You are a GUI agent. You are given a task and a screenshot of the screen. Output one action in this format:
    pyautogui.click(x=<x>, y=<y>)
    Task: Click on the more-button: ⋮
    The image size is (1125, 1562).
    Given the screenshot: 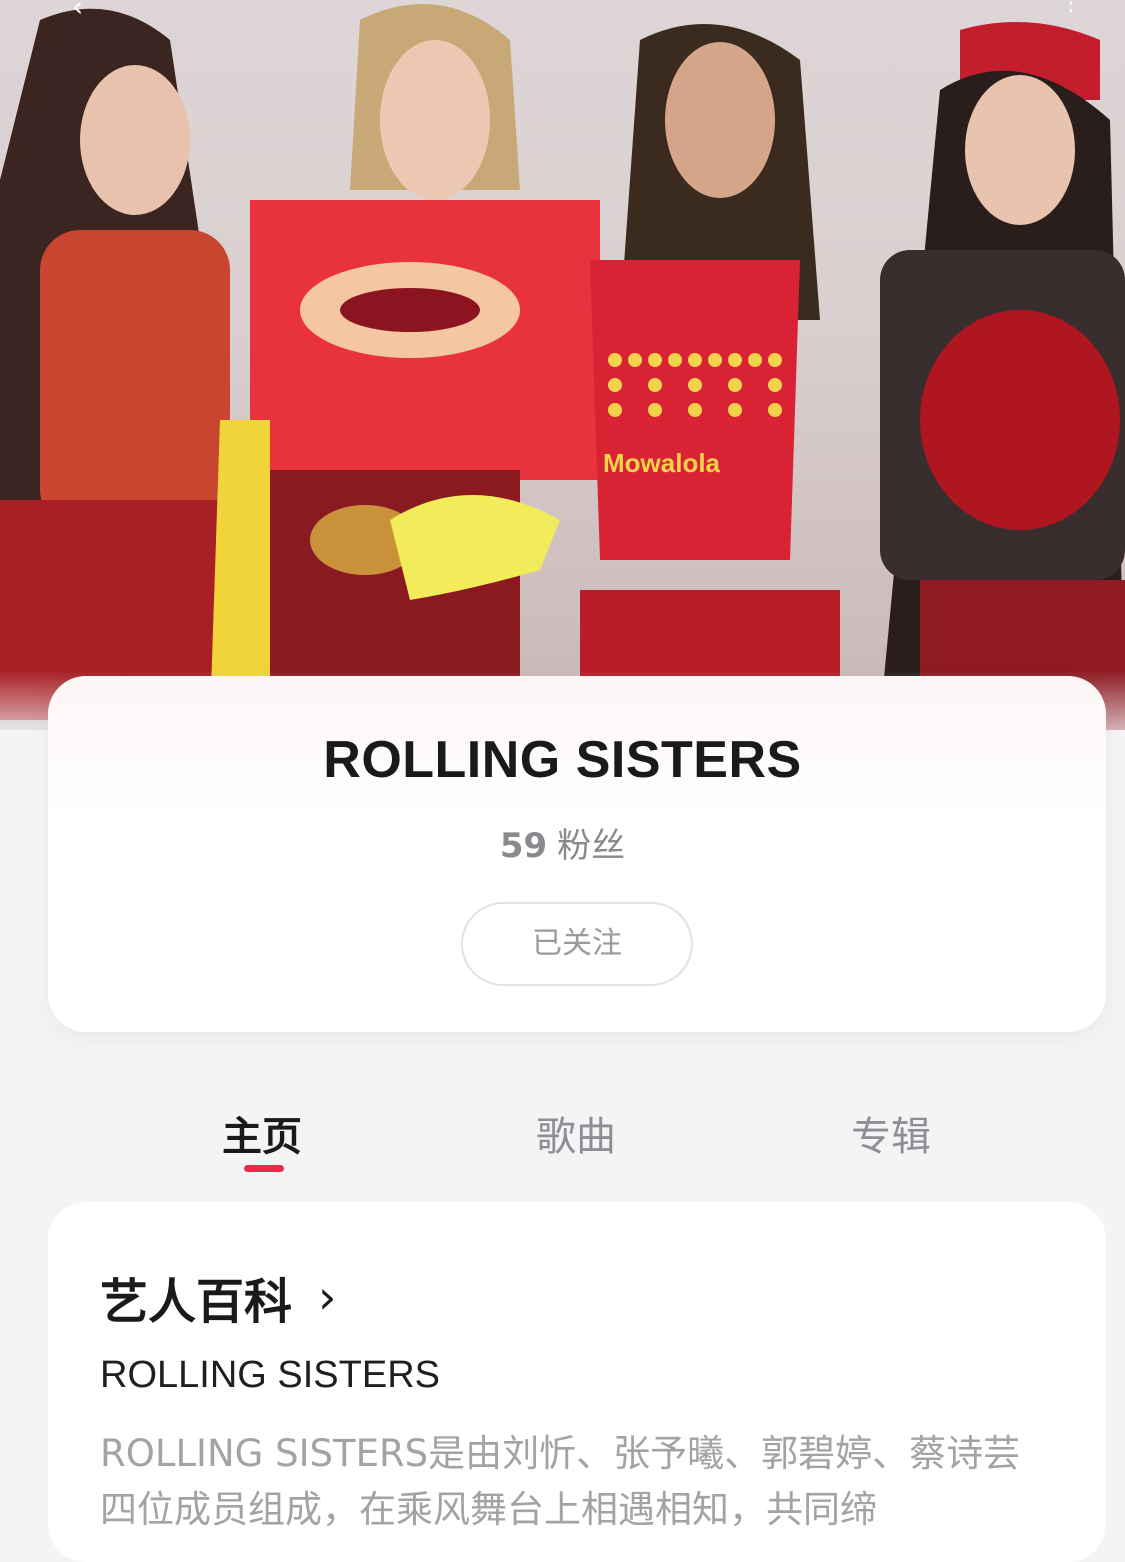 What is the action you would take?
    pyautogui.click(x=1071, y=9)
    